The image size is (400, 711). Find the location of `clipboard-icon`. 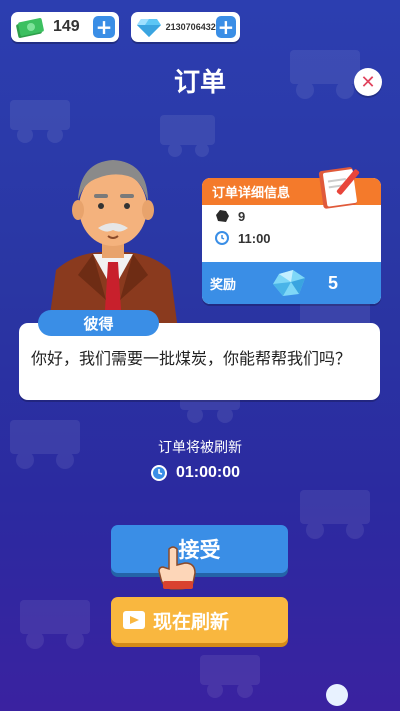

clipboard-icon is located at coordinates (343, 186).